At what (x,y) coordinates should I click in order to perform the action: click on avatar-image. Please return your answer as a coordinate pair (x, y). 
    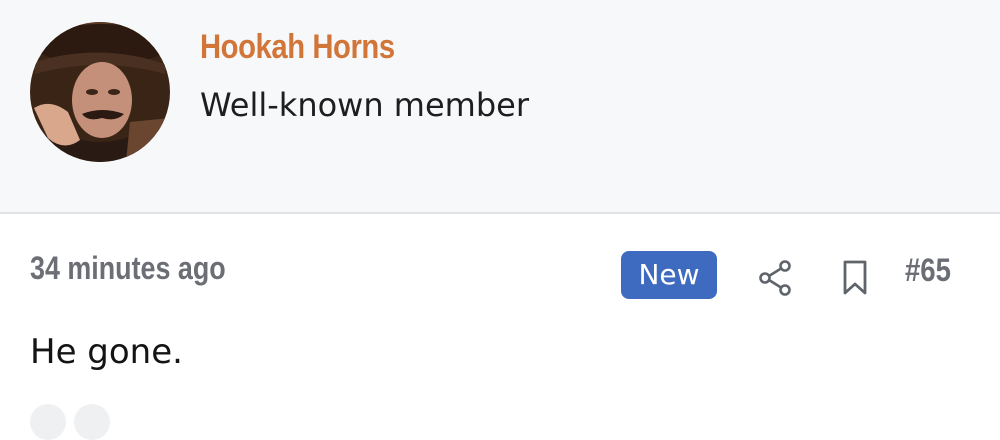
    Looking at the image, I should click on (100, 92).